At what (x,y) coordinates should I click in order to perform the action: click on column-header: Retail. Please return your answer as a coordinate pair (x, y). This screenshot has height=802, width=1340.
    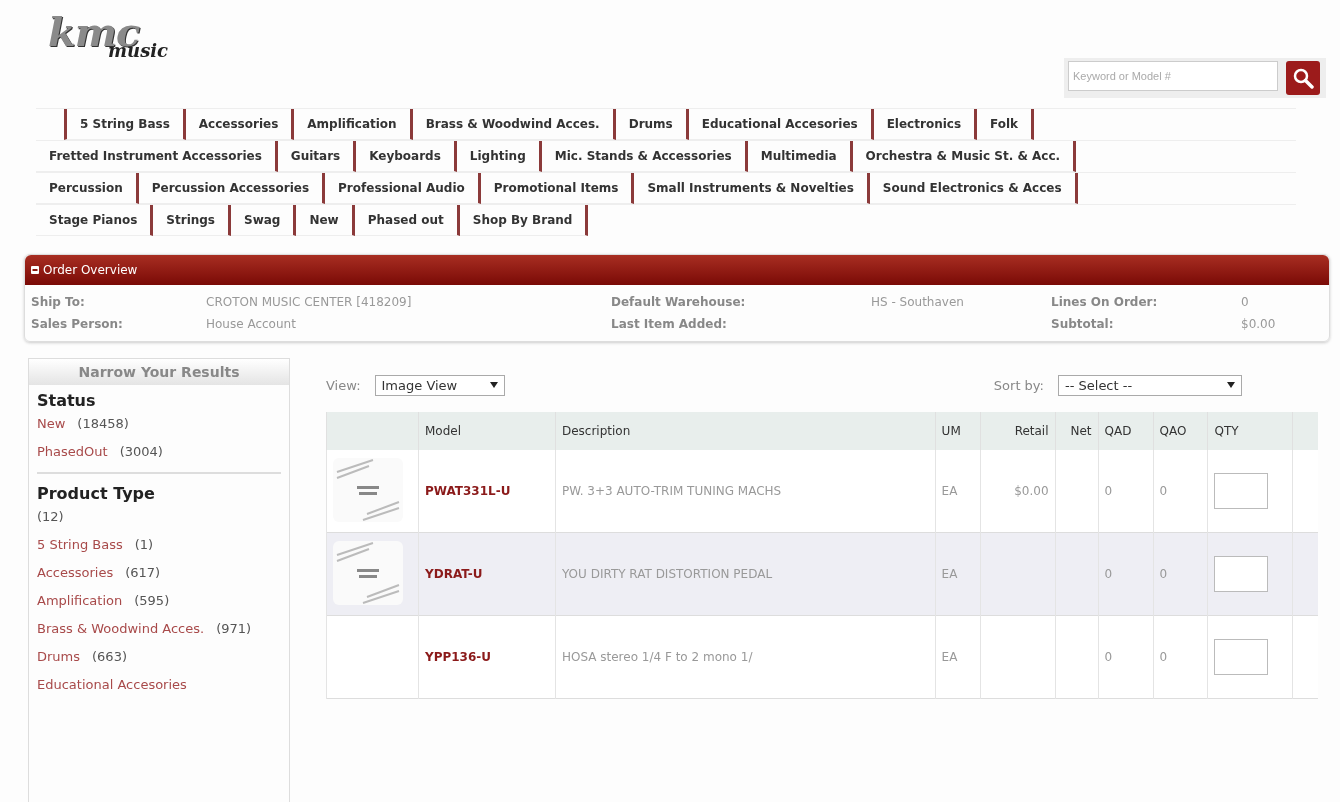
    Looking at the image, I should click on (1031, 431).